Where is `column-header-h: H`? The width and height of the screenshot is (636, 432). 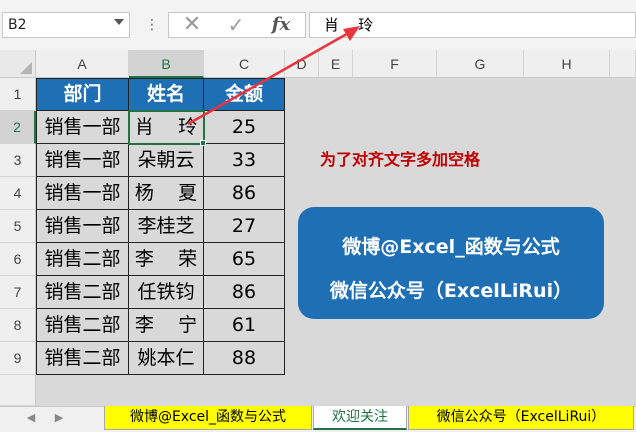 column-header-h: H is located at coordinates (567, 64).